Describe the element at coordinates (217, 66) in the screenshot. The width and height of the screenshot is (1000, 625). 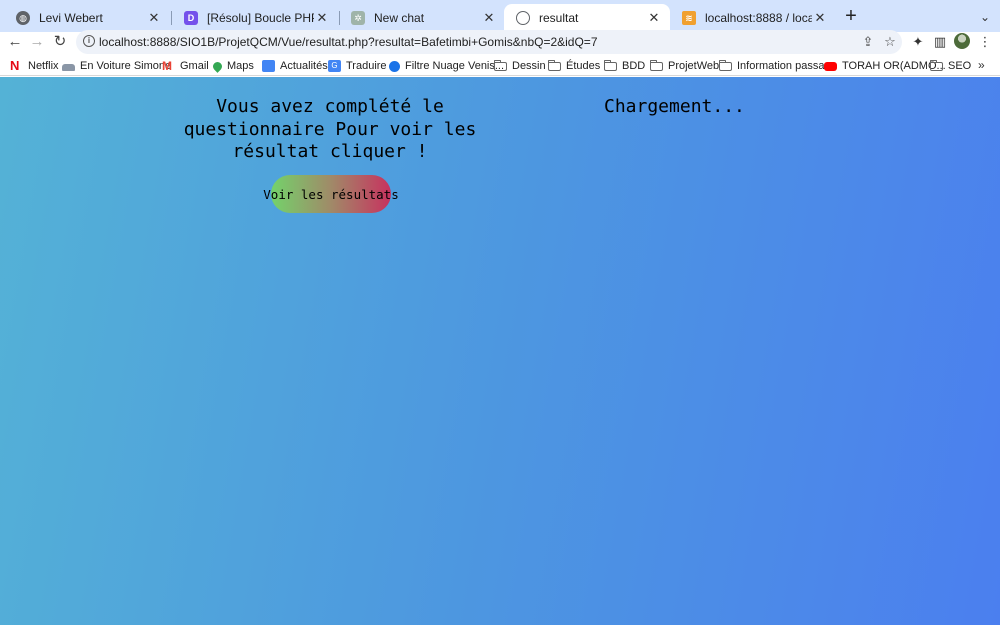
I see `maps-icon` at that location.